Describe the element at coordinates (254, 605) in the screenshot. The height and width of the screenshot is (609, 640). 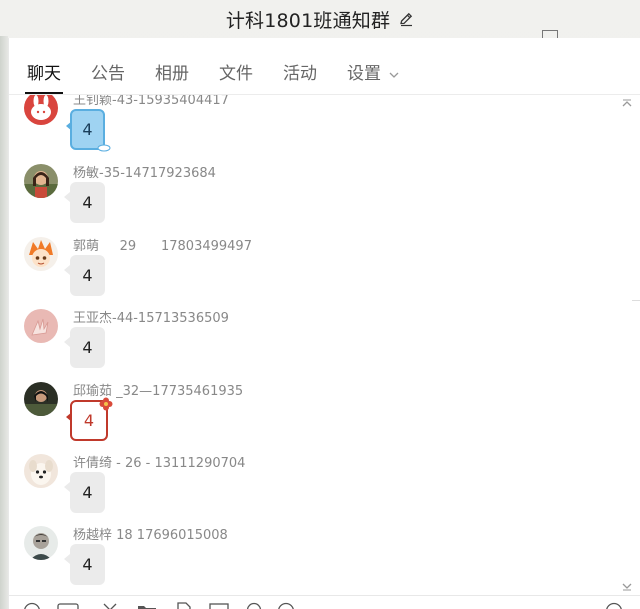
I see `microphone-icon` at that location.